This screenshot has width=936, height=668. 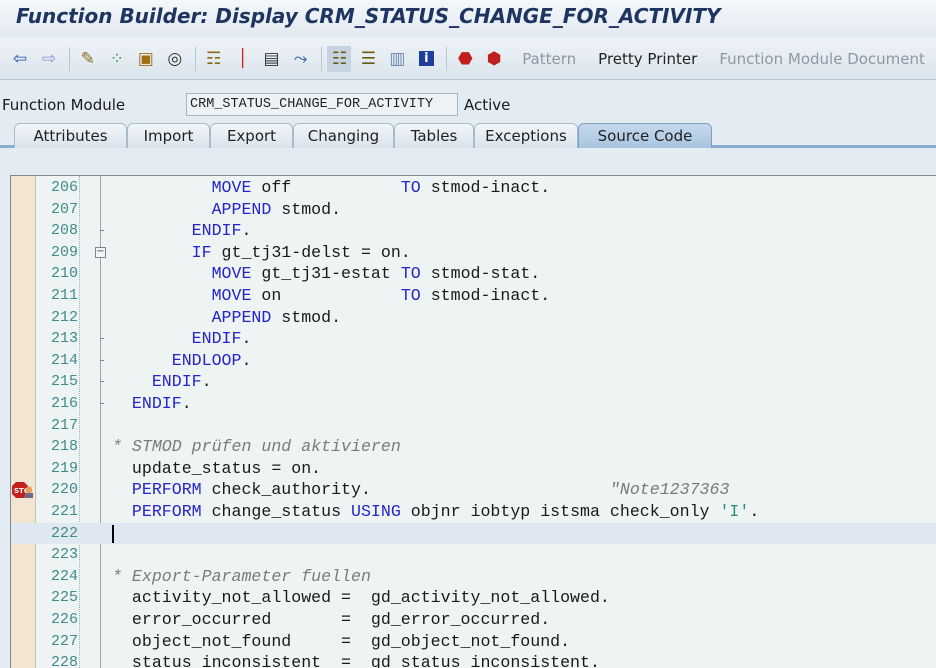 I want to click on edit-pencil-icon: ✎, so click(x=88, y=59).